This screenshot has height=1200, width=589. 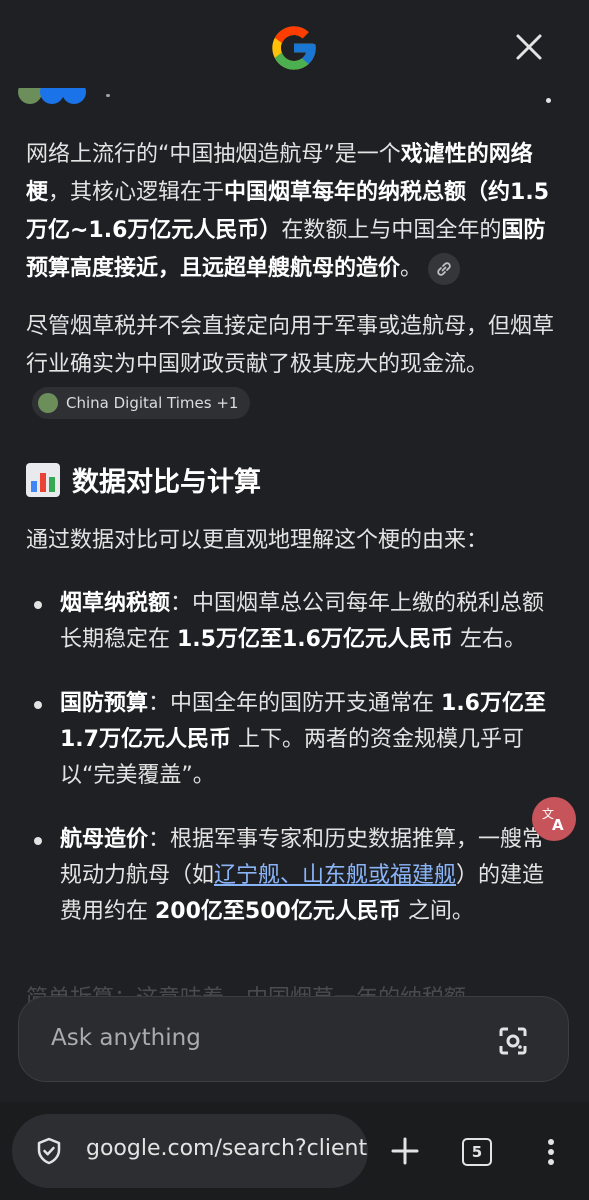 I want to click on source-chip: China Digital Times +1, so click(x=141, y=403).